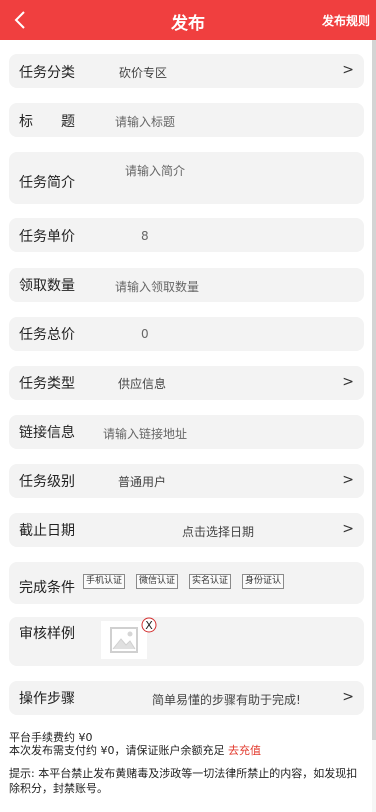 The width and height of the screenshot is (376, 812). I want to click on total-price-value: 0, so click(145, 334).